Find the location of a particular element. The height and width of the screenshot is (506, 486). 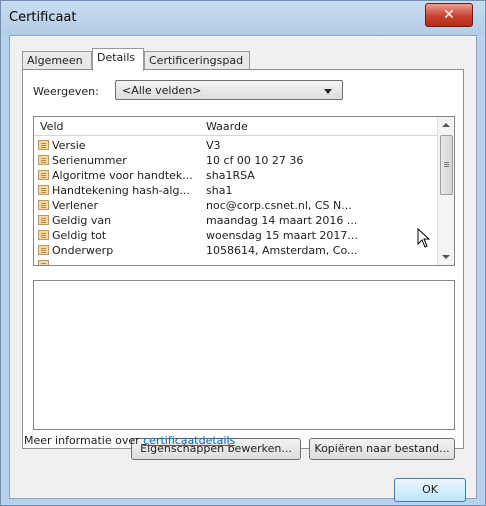

close-icon: ✕ is located at coordinates (449, 15).